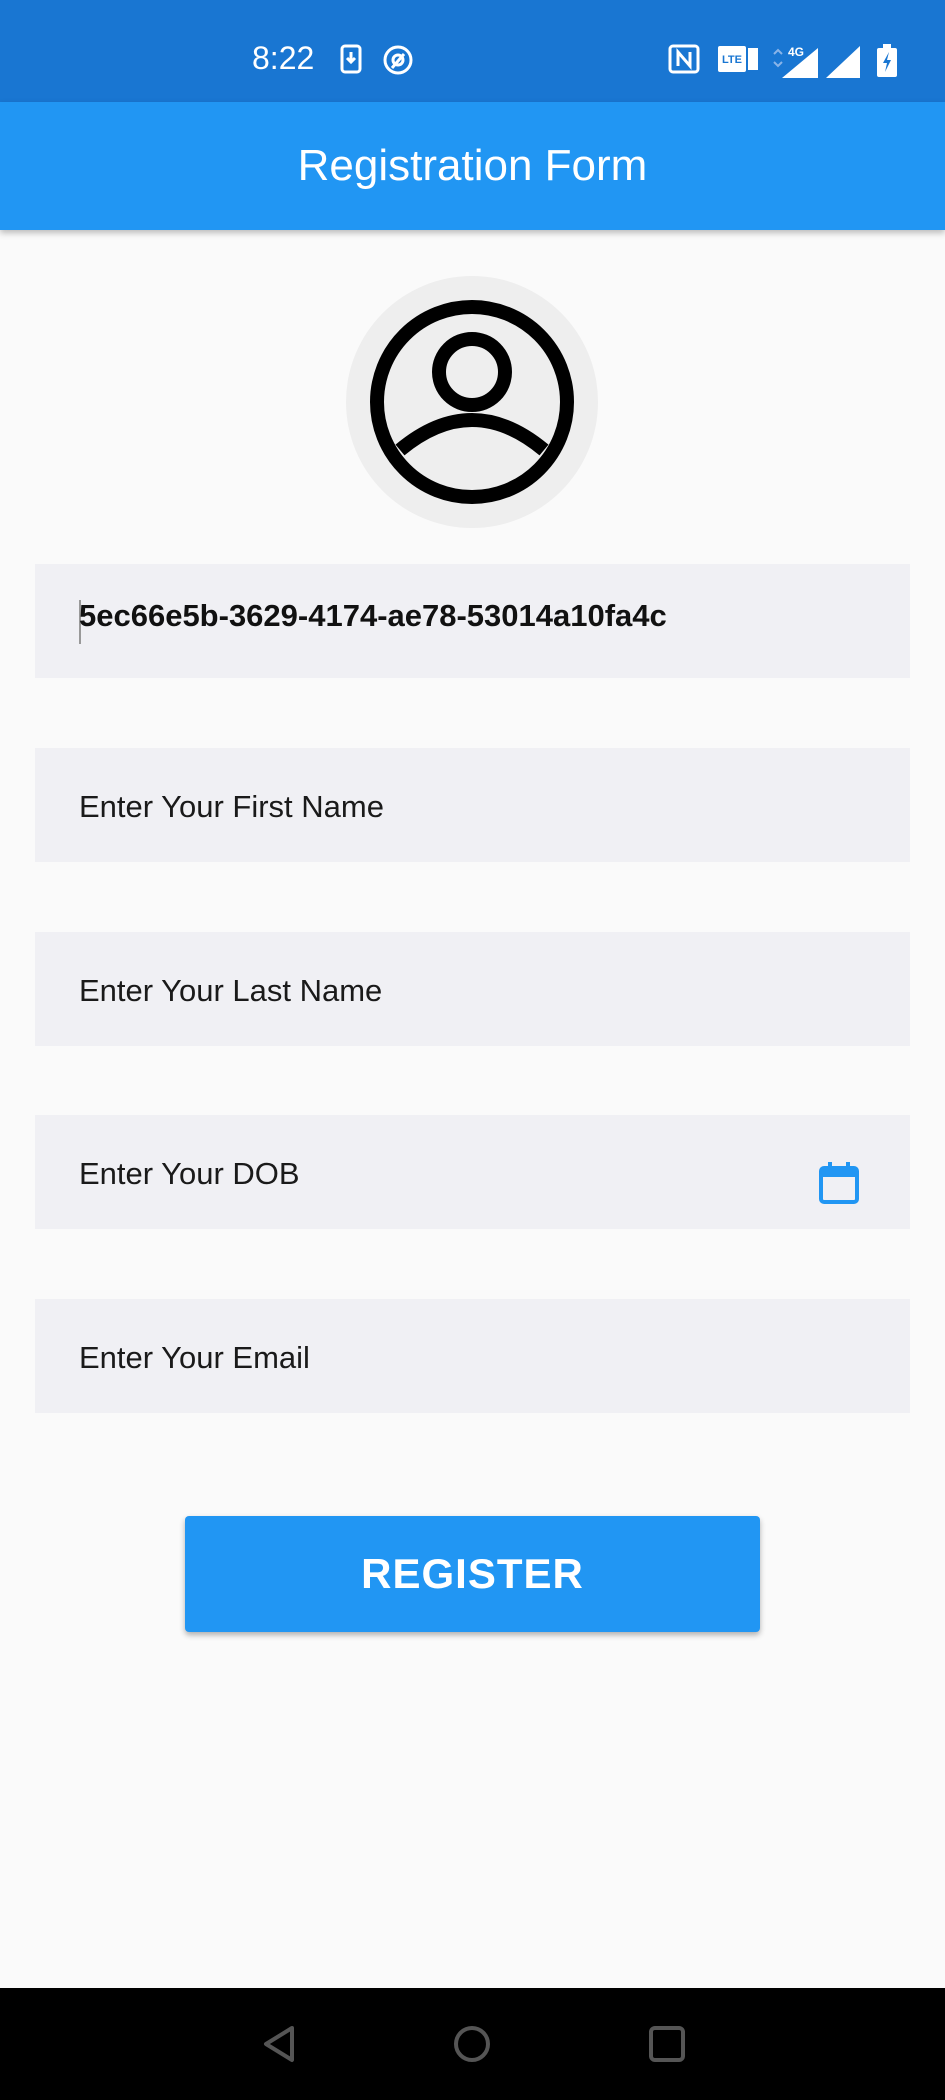  Describe the element at coordinates (459, 1174) in the screenshot. I see `dob-input` at that location.